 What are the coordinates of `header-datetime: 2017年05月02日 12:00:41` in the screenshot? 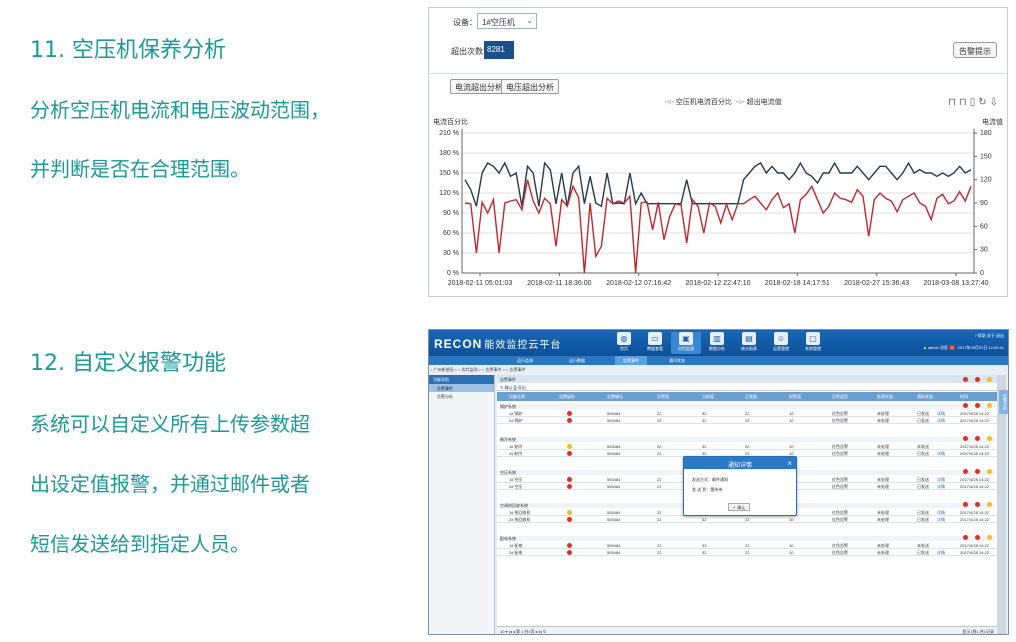 It's located at (980, 347).